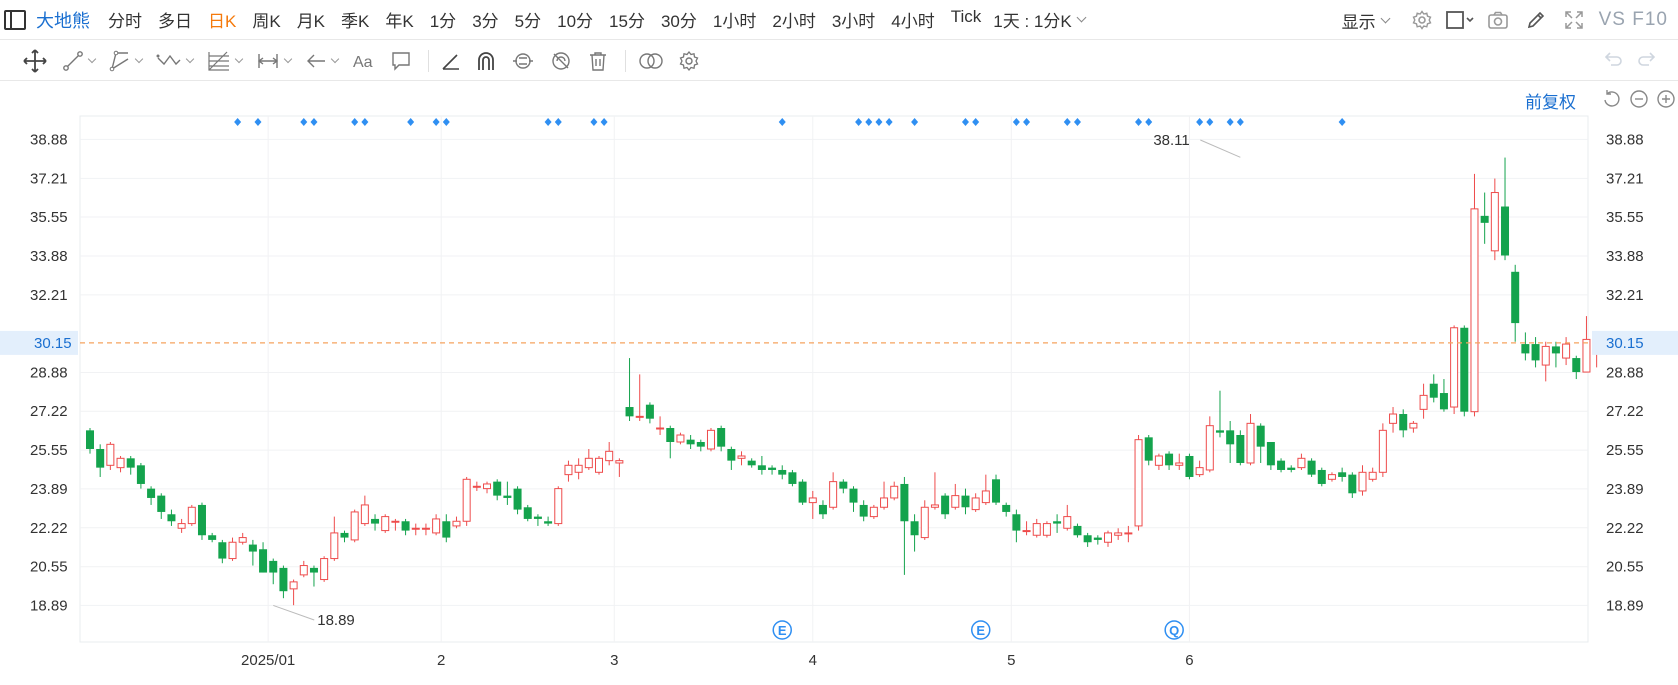  What do you see at coordinates (1366, 20) in the screenshot?
I see `display-button: 显示` at bounding box center [1366, 20].